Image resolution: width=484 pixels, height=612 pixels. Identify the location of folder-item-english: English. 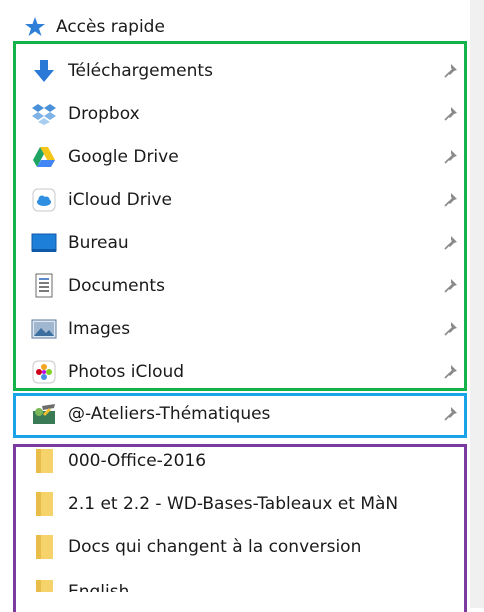
(250, 583).